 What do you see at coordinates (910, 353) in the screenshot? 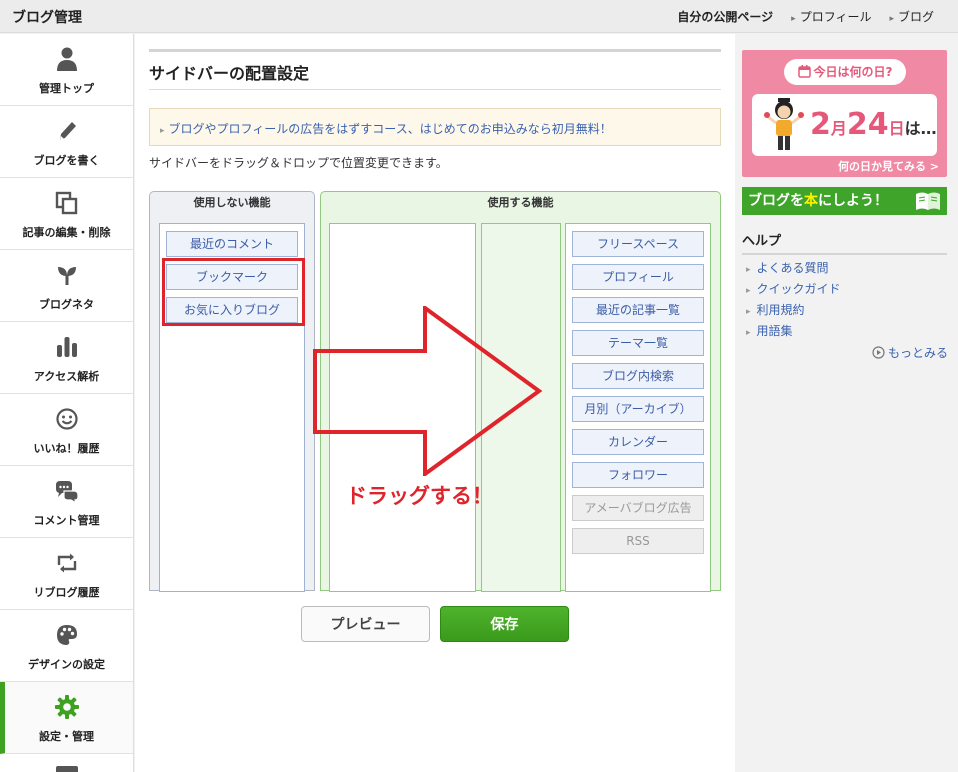
I see `see-more-link: もっとみる` at bounding box center [910, 353].